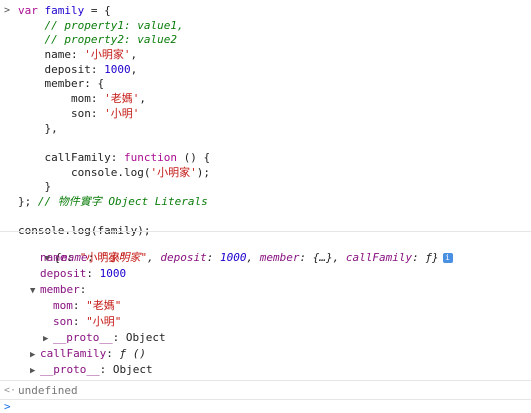 Image resolution: width=531 pixels, height=413 pixels. What do you see at coordinates (447, 258) in the screenshot?
I see `info-icon: i` at bounding box center [447, 258].